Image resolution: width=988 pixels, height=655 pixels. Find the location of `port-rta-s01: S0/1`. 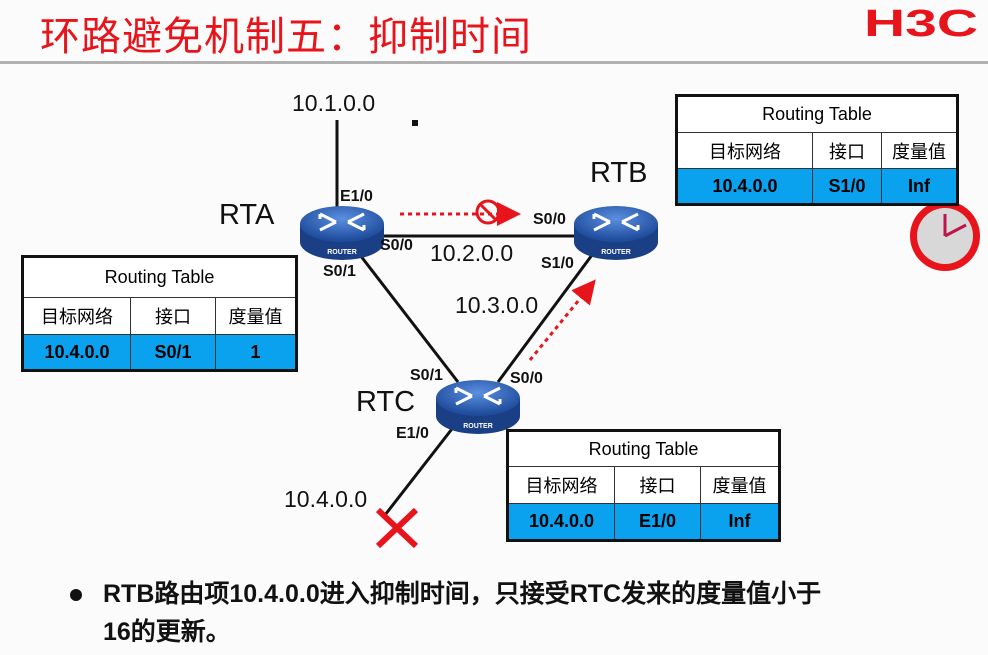

port-rta-s01: S0/1 is located at coordinates (339, 271).